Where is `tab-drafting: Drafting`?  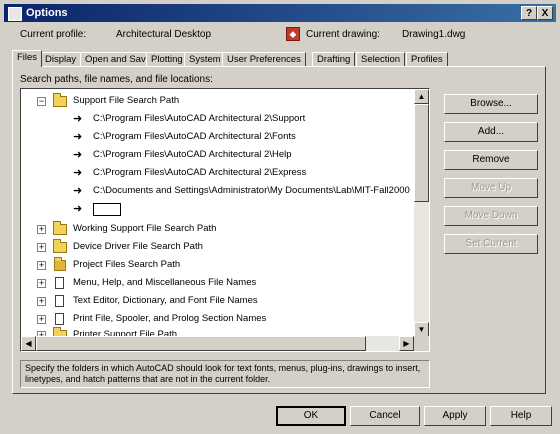
tab-drafting: Drafting is located at coordinates (334, 59).